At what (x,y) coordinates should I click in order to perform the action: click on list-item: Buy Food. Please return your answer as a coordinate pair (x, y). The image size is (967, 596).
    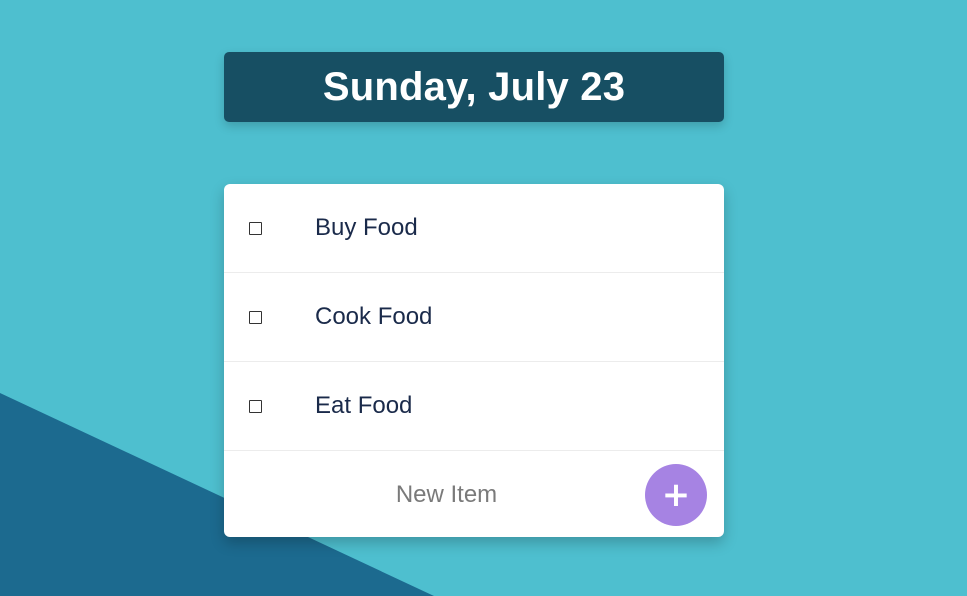
    Looking at the image, I should click on (474, 228).